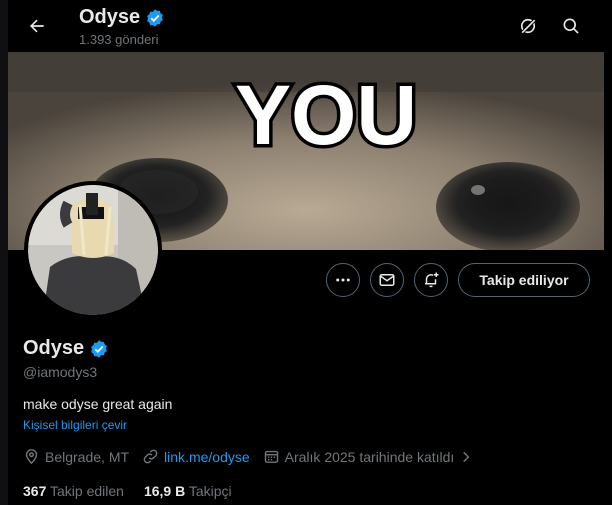  What do you see at coordinates (87, 491) in the screenshot?
I see `following-label: Takip edilen` at bounding box center [87, 491].